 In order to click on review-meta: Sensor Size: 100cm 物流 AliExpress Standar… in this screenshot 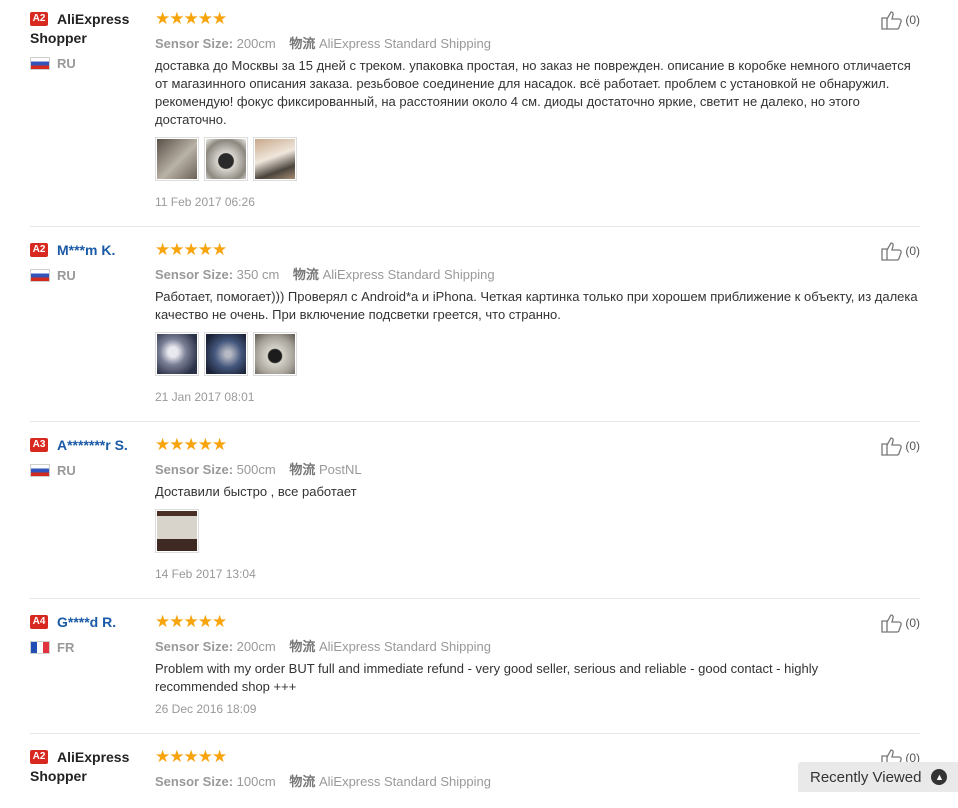, I will do `click(323, 780)`.